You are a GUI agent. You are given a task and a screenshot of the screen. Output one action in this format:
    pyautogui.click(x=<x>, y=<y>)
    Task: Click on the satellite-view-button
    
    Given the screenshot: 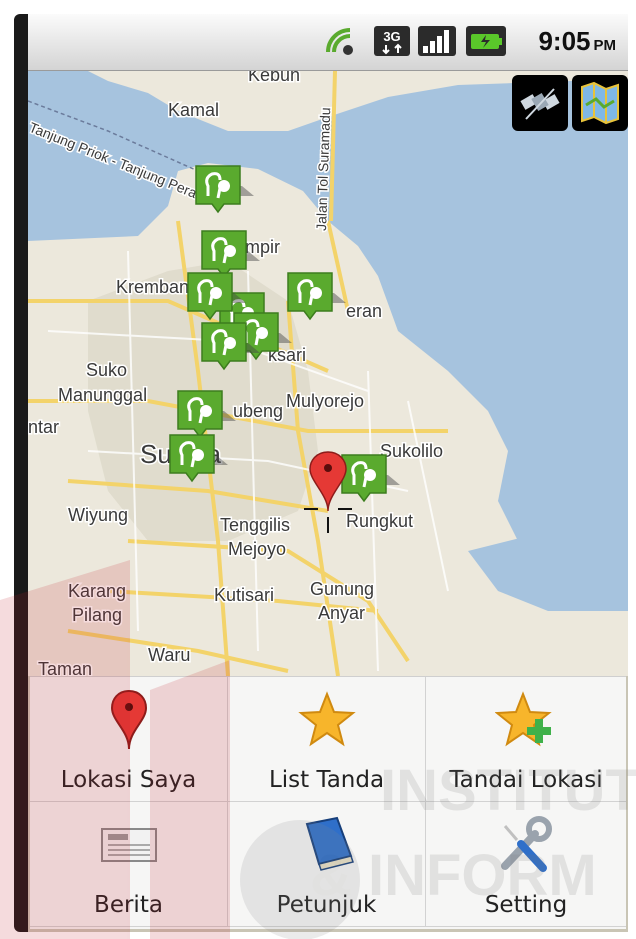 What is the action you would take?
    pyautogui.click(x=540, y=103)
    